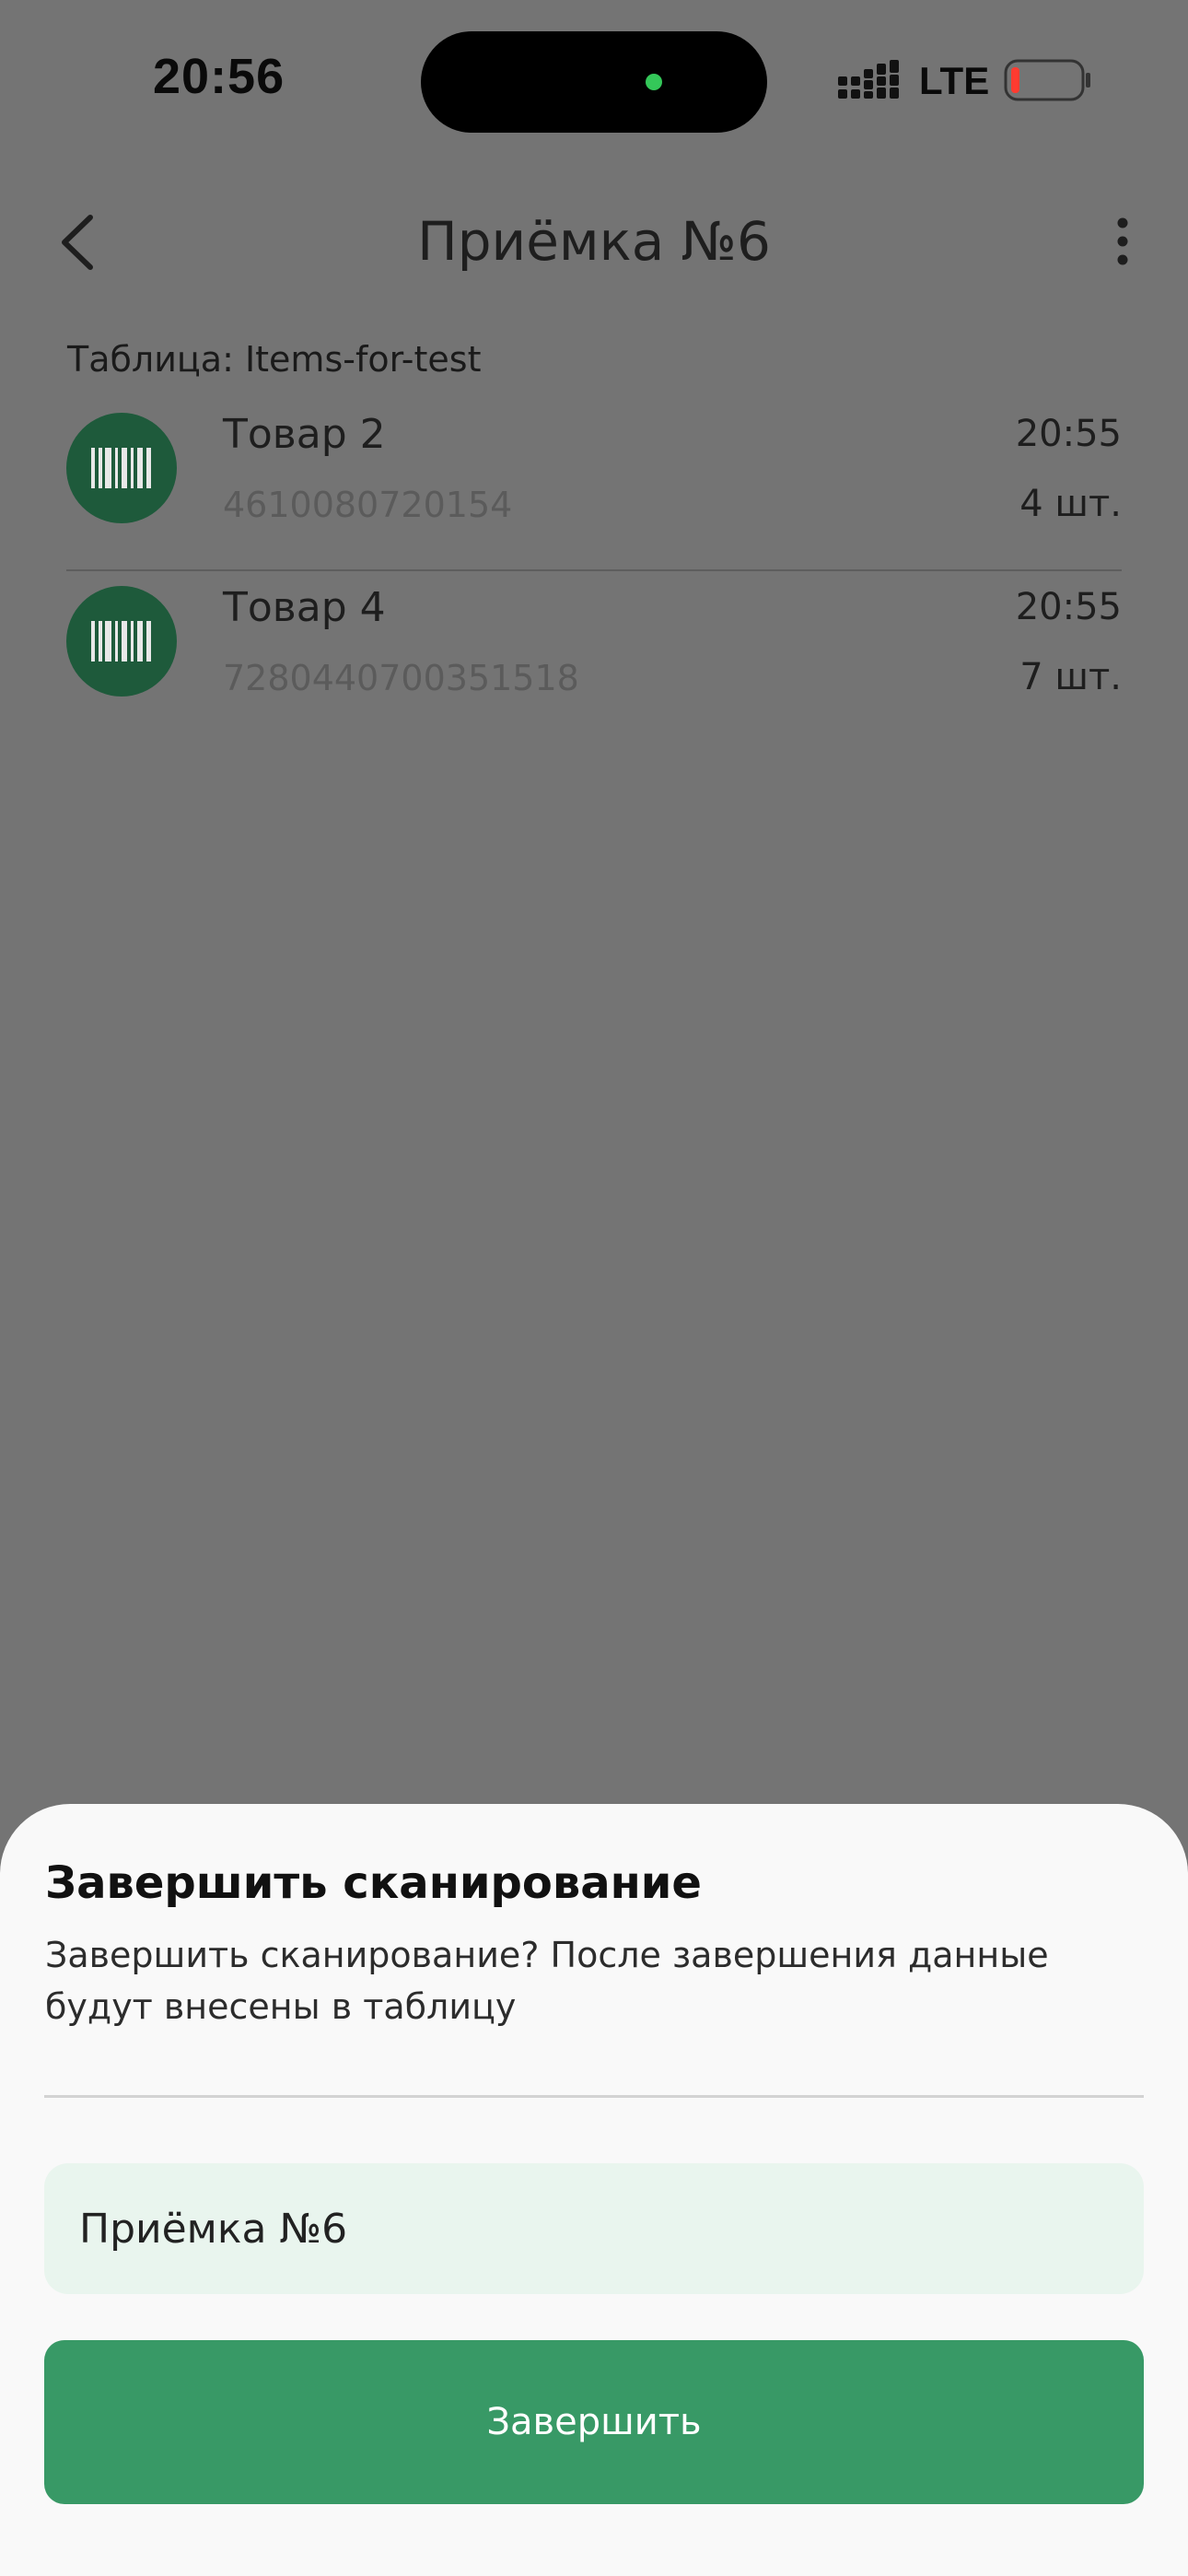 This screenshot has height=2576, width=1188. What do you see at coordinates (219, 76) in the screenshot?
I see `status-time: 20:56` at bounding box center [219, 76].